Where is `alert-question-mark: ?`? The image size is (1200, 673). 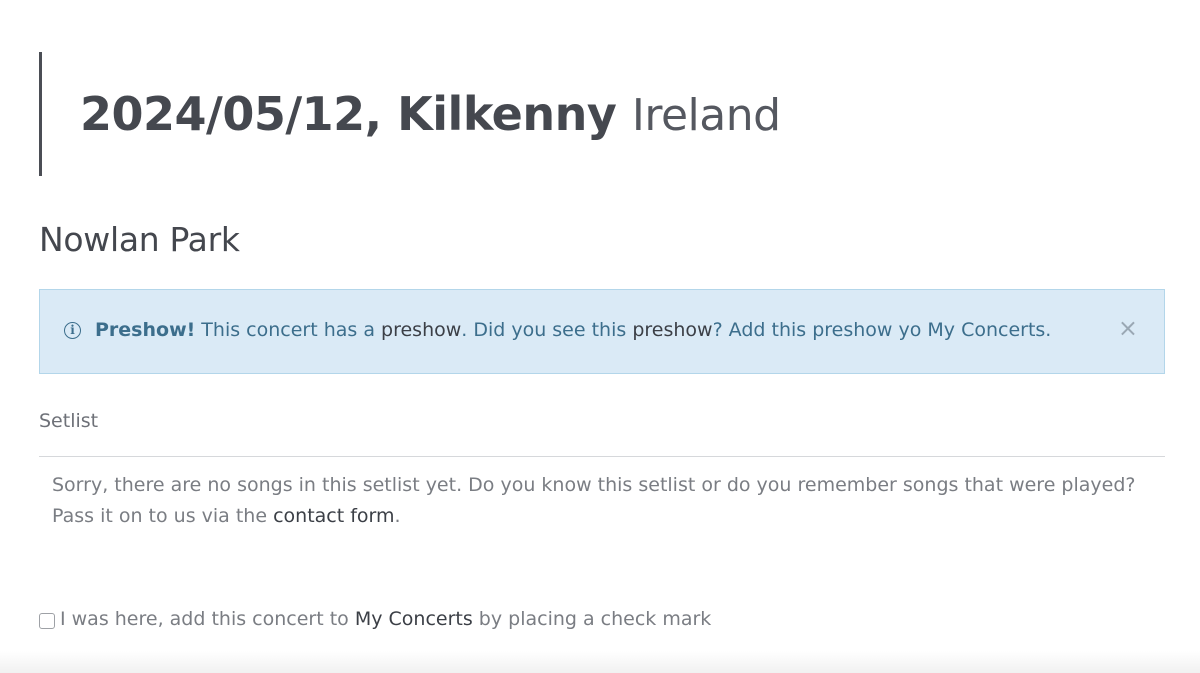
alert-question-mark: ? is located at coordinates (717, 330).